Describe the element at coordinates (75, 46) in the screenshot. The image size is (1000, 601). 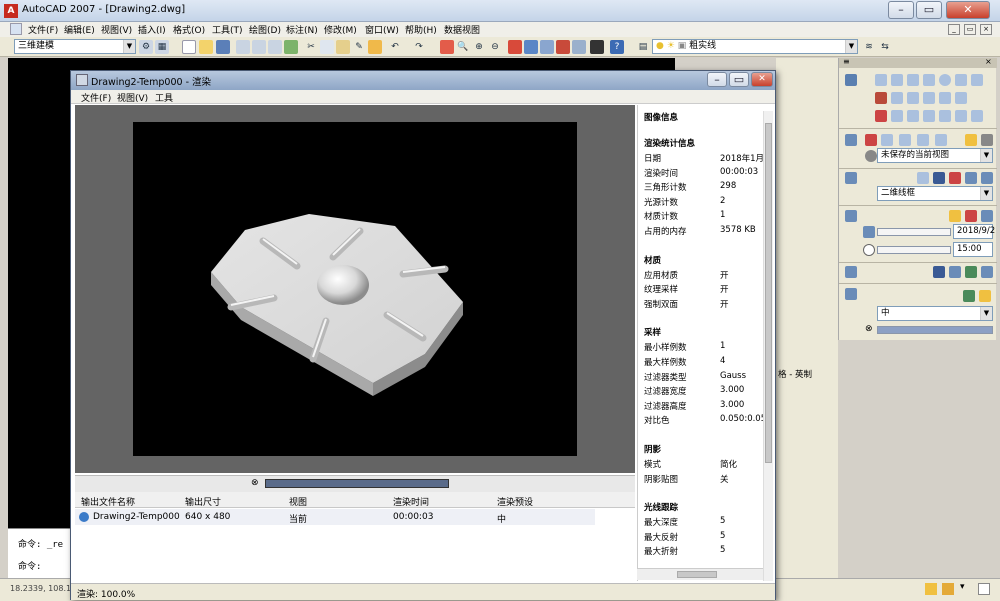
I see `workspace-select: 三维建模 ▼` at that location.